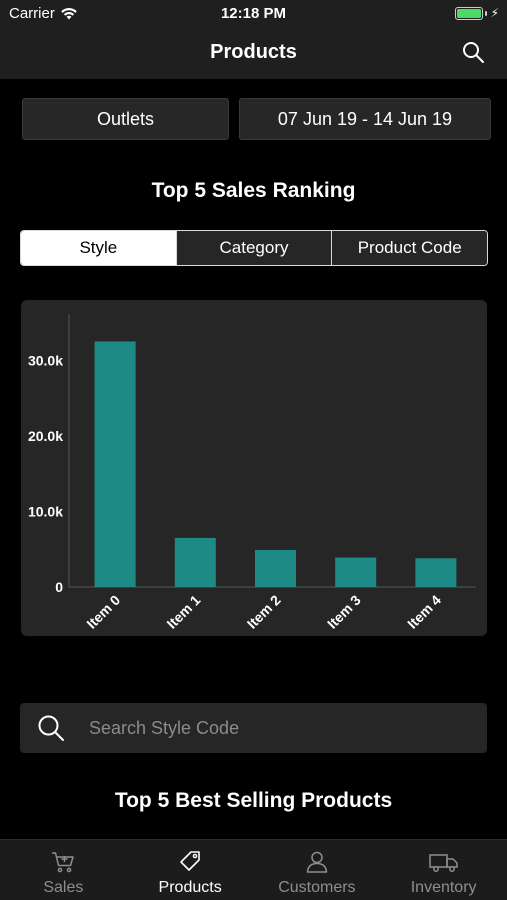 This screenshot has width=507, height=900. I want to click on x-tick-label: Item 3, so click(344, 612).